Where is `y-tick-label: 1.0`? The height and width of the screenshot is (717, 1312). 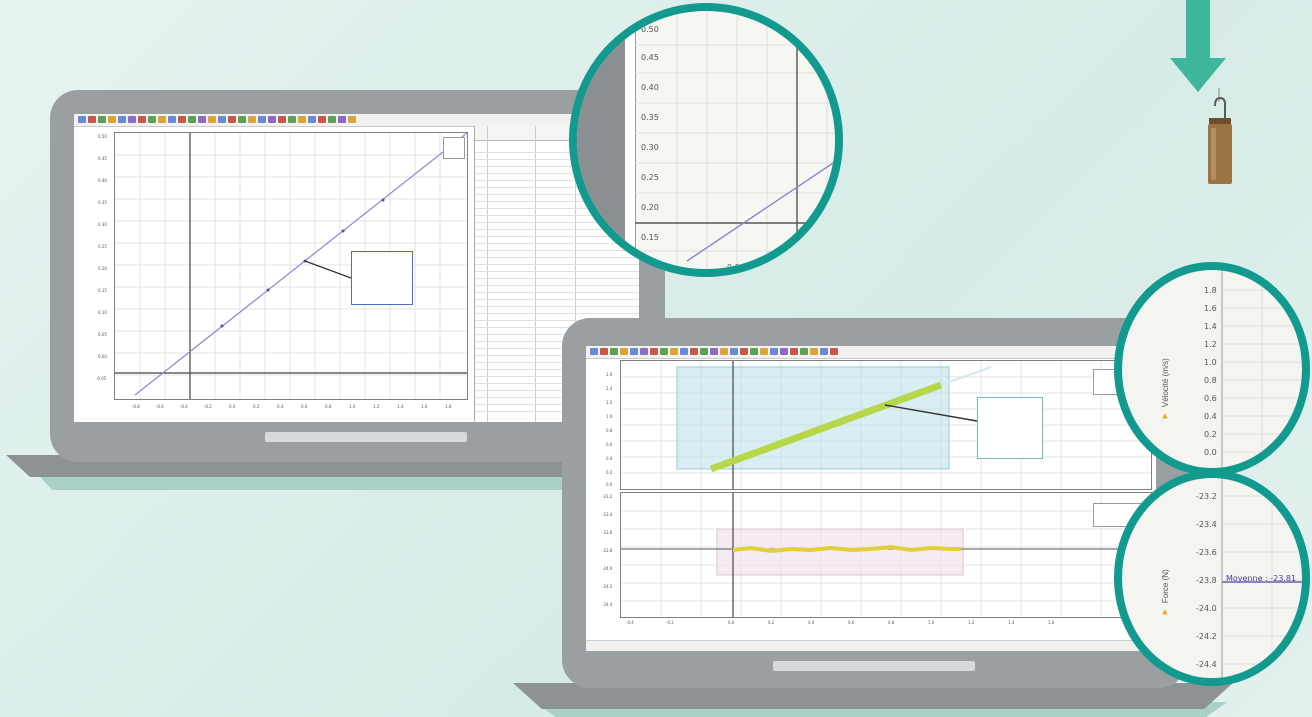
y-tick-label: 1.0 is located at coordinates (609, 416).